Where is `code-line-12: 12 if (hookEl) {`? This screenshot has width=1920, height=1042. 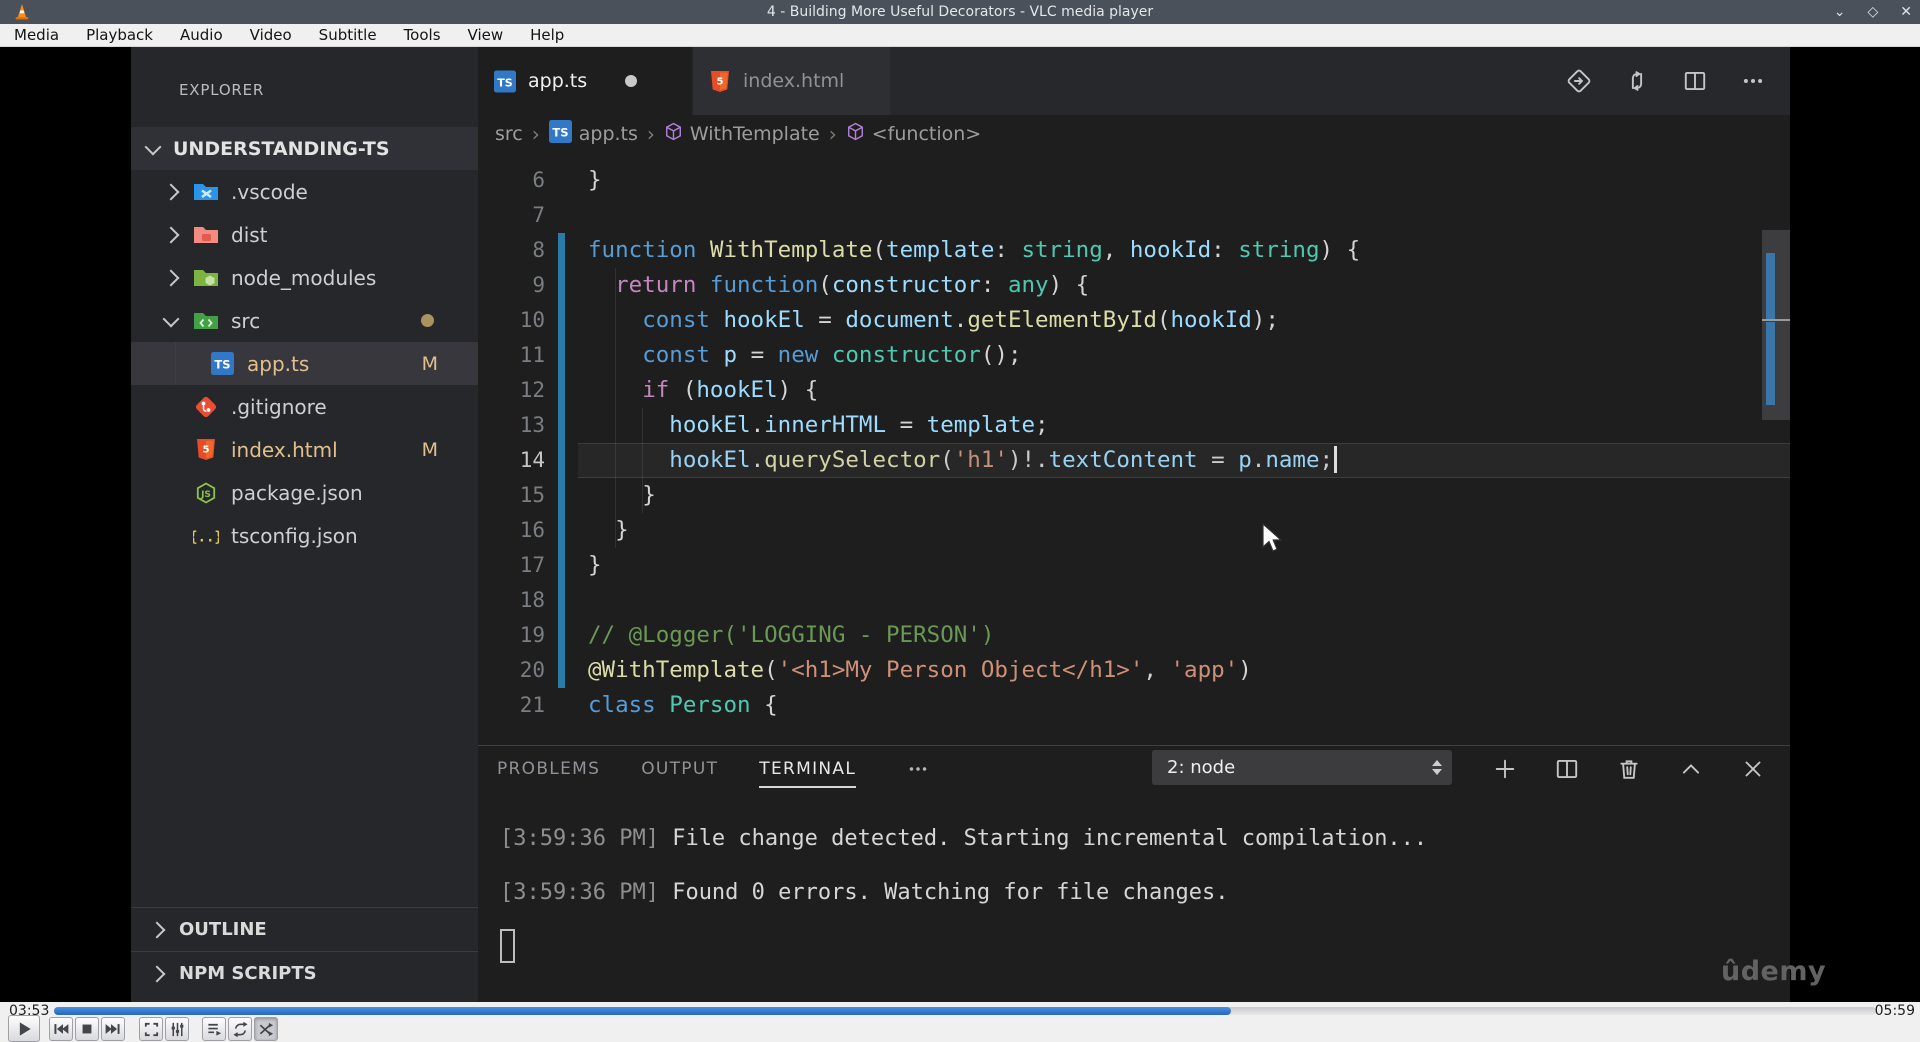 code-line-12: 12 if (hookEl) { is located at coordinates (1134, 390).